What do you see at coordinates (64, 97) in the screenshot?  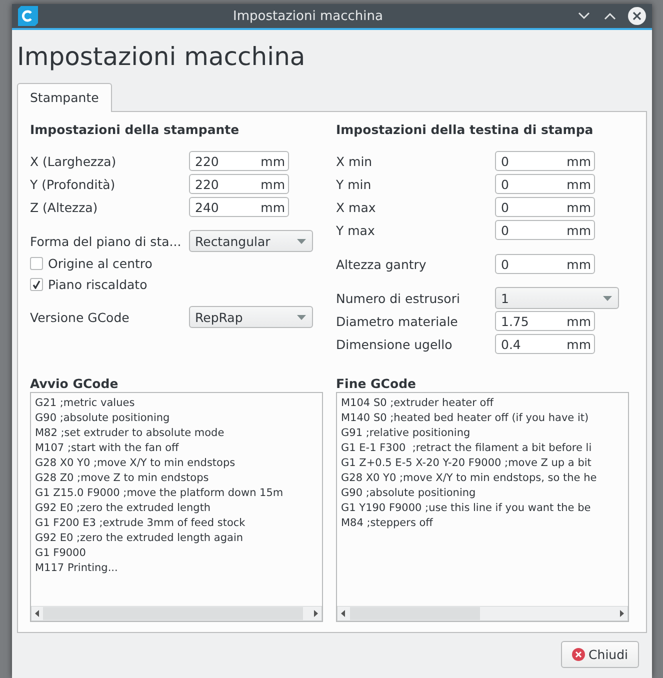 I see `tab: Stampante` at bounding box center [64, 97].